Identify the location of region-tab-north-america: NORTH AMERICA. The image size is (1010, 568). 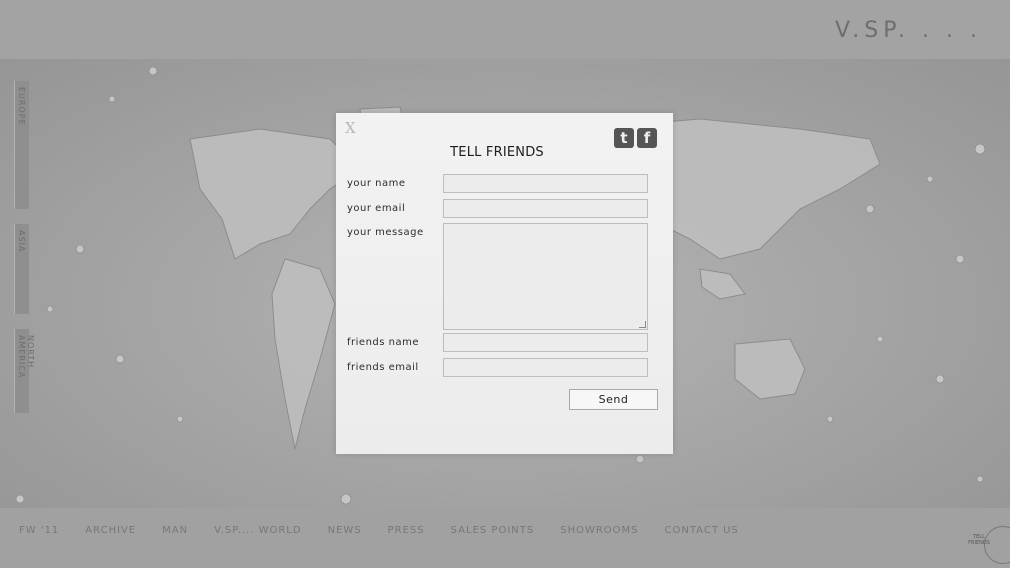
(24, 371).